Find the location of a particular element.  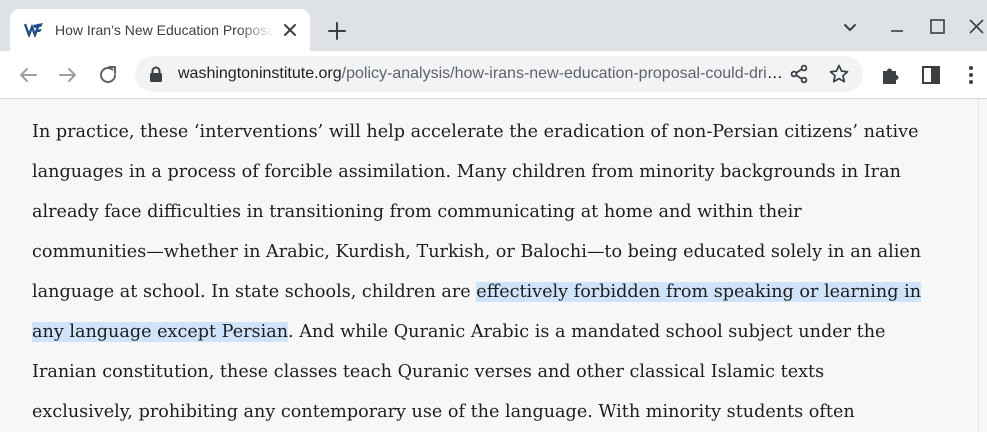

maximize-icon is located at coordinates (938, 27).